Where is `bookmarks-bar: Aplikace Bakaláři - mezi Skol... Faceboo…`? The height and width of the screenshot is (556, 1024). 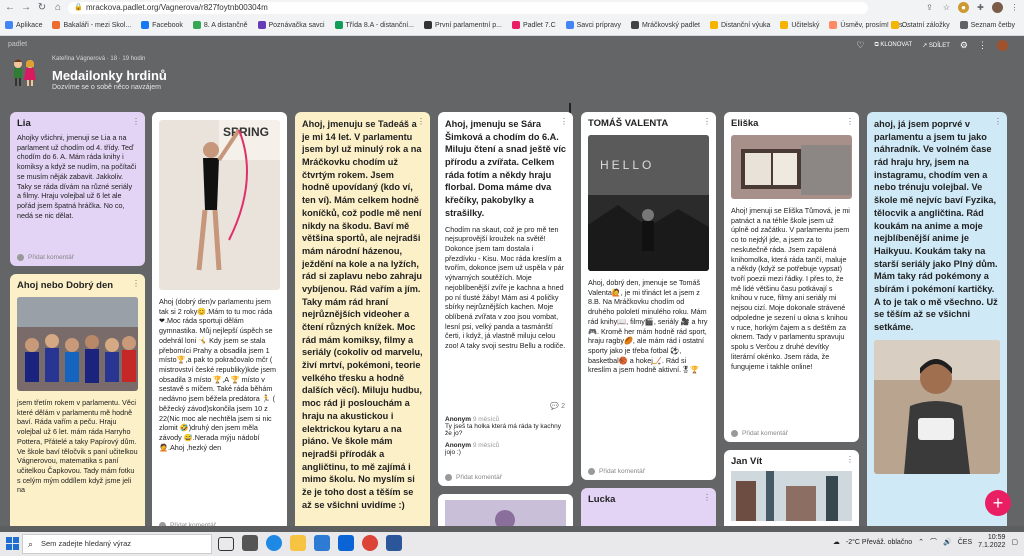
bookmarks-bar: Aplikace Bakaláři - mezi Skol... Faceboo… is located at coordinates (512, 25).